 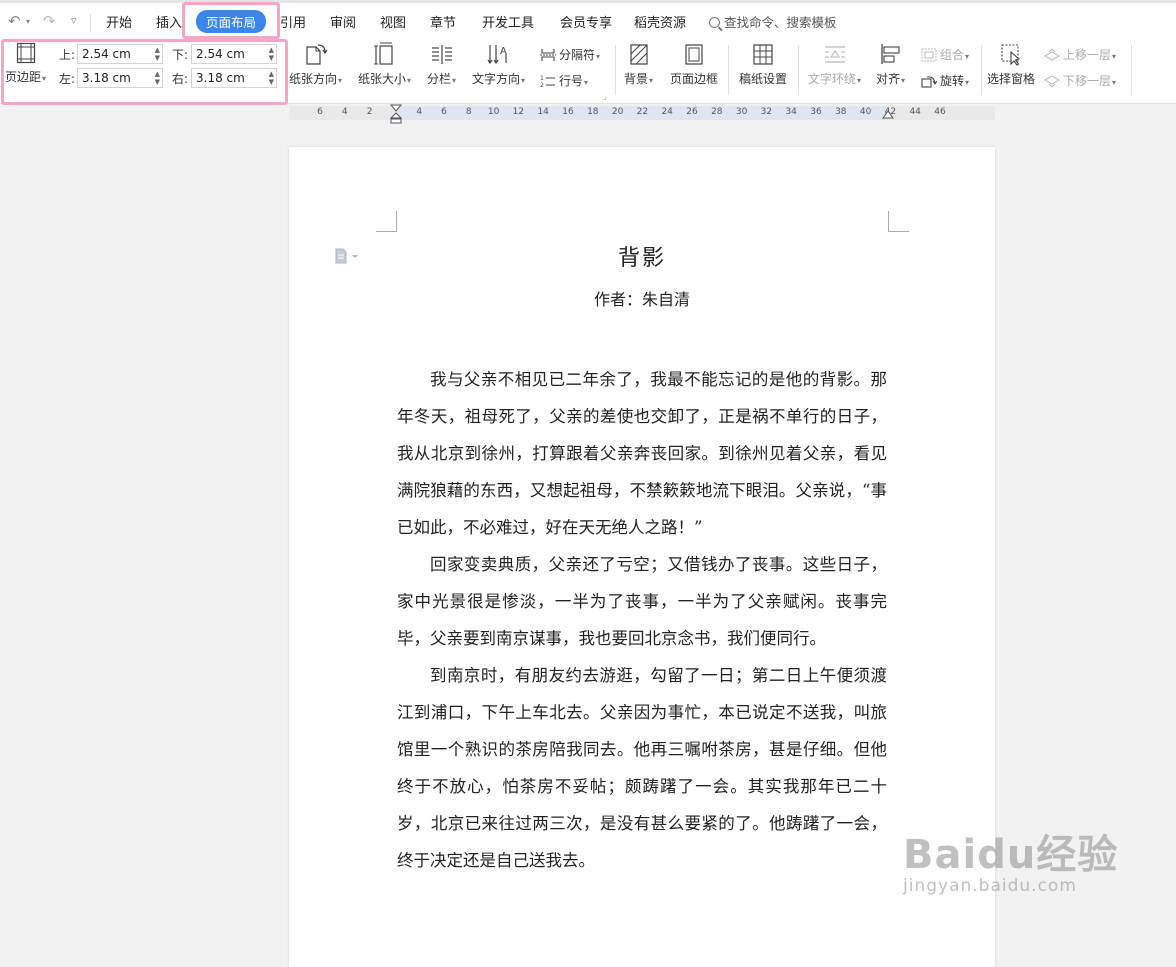 What do you see at coordinates (888, 116) in the screenshot?
I see `right-indent-marker-icon` at bounding box center [888, 116].